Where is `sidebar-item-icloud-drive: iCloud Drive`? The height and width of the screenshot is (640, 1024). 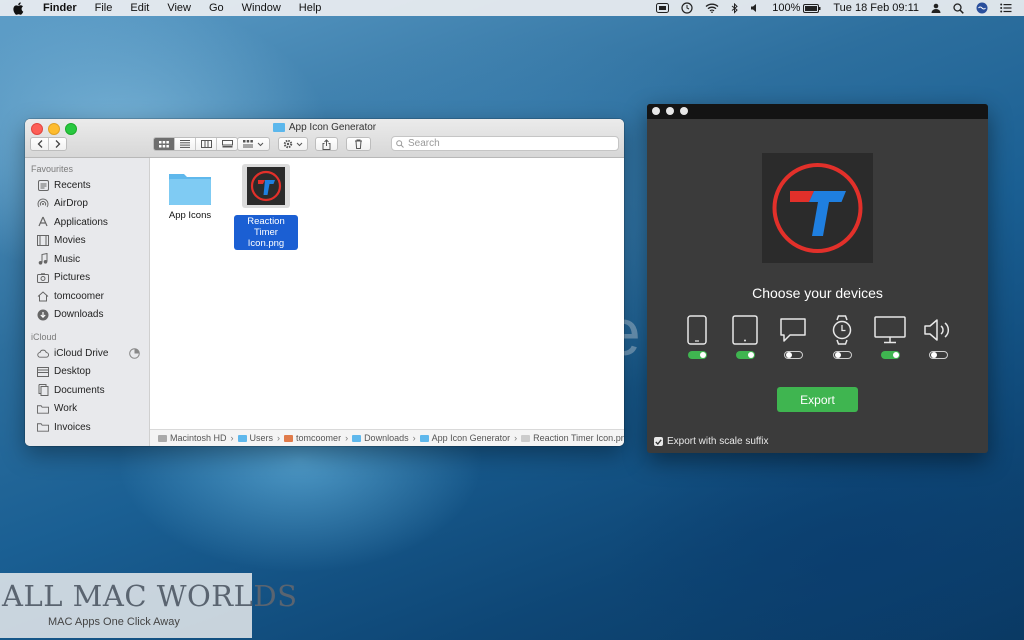
sidebar-item-icloud-drive: iCloud Drive is located at coordinates (87, 353).